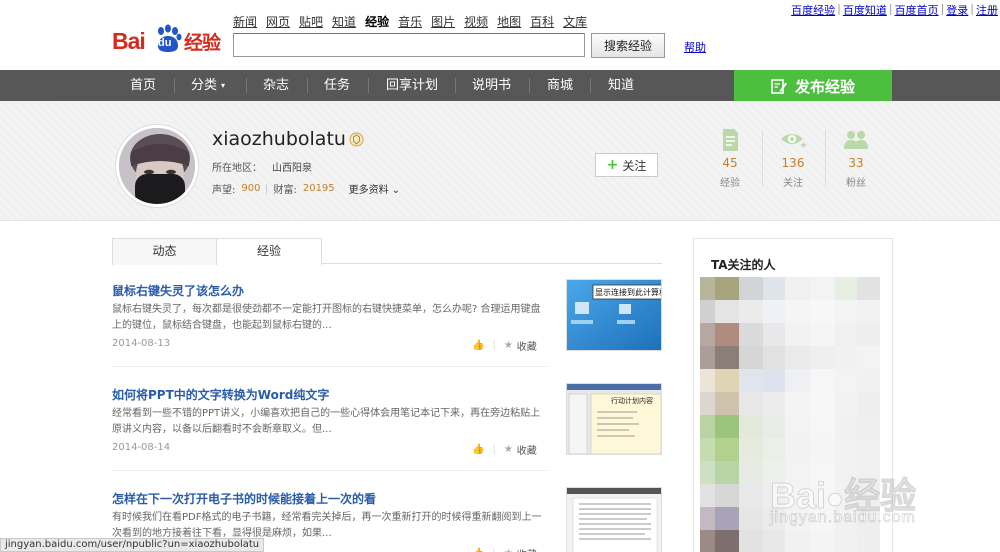 The image size is (1000, 552). I want to click on article-title: 如何将PPT中的文字转换为Word纯文字, so click(220, 394).